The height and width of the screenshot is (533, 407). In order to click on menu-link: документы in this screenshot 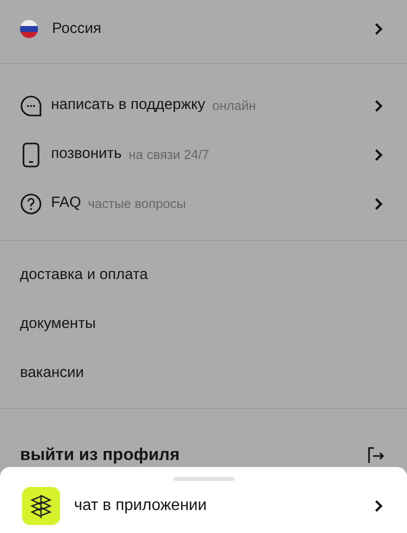, I will do `click(203, 324)`.